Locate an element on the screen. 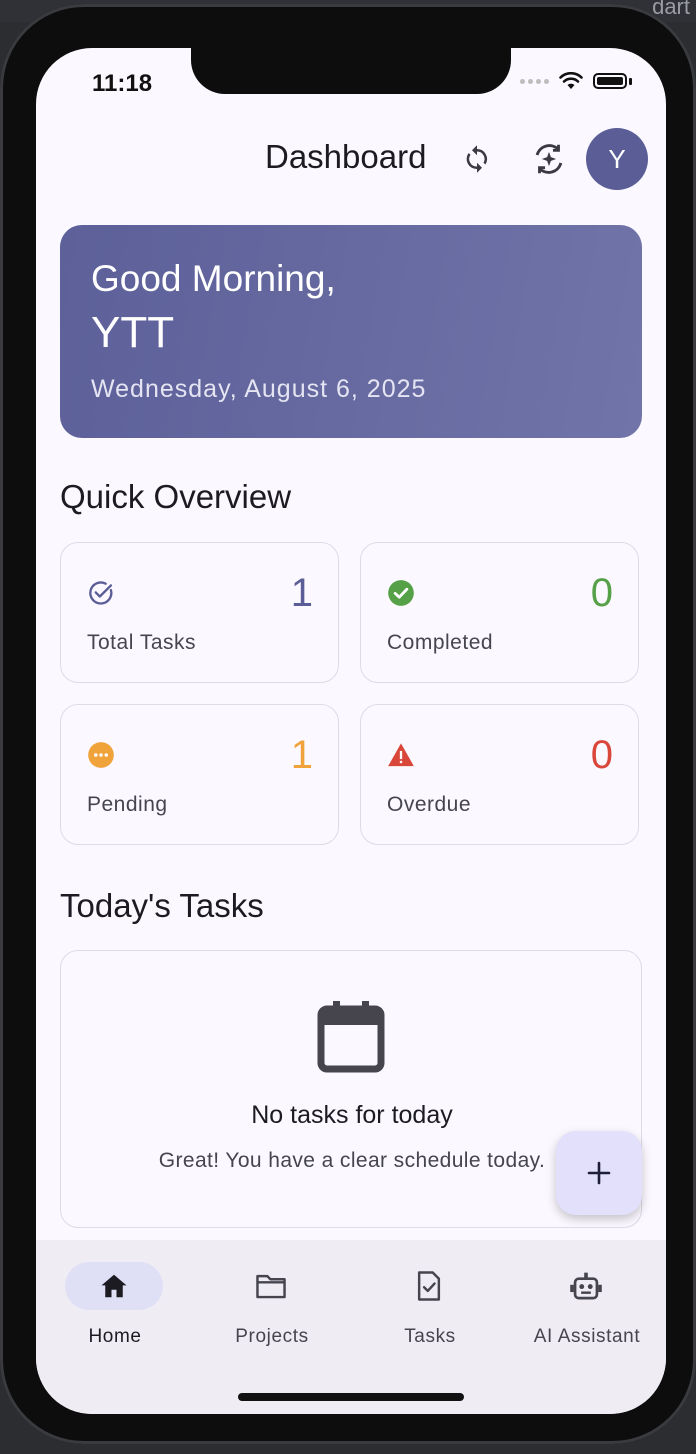  empty-state-title: No tasks for today is located at coordinates (352, 1115).